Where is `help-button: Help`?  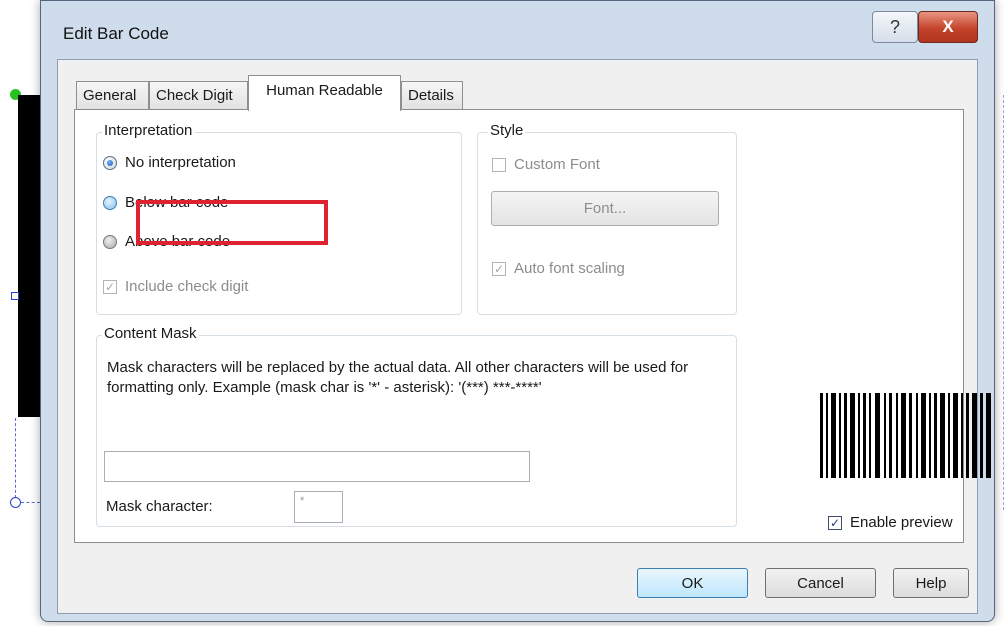
help-button: Help is located at coordinates (931, 583).